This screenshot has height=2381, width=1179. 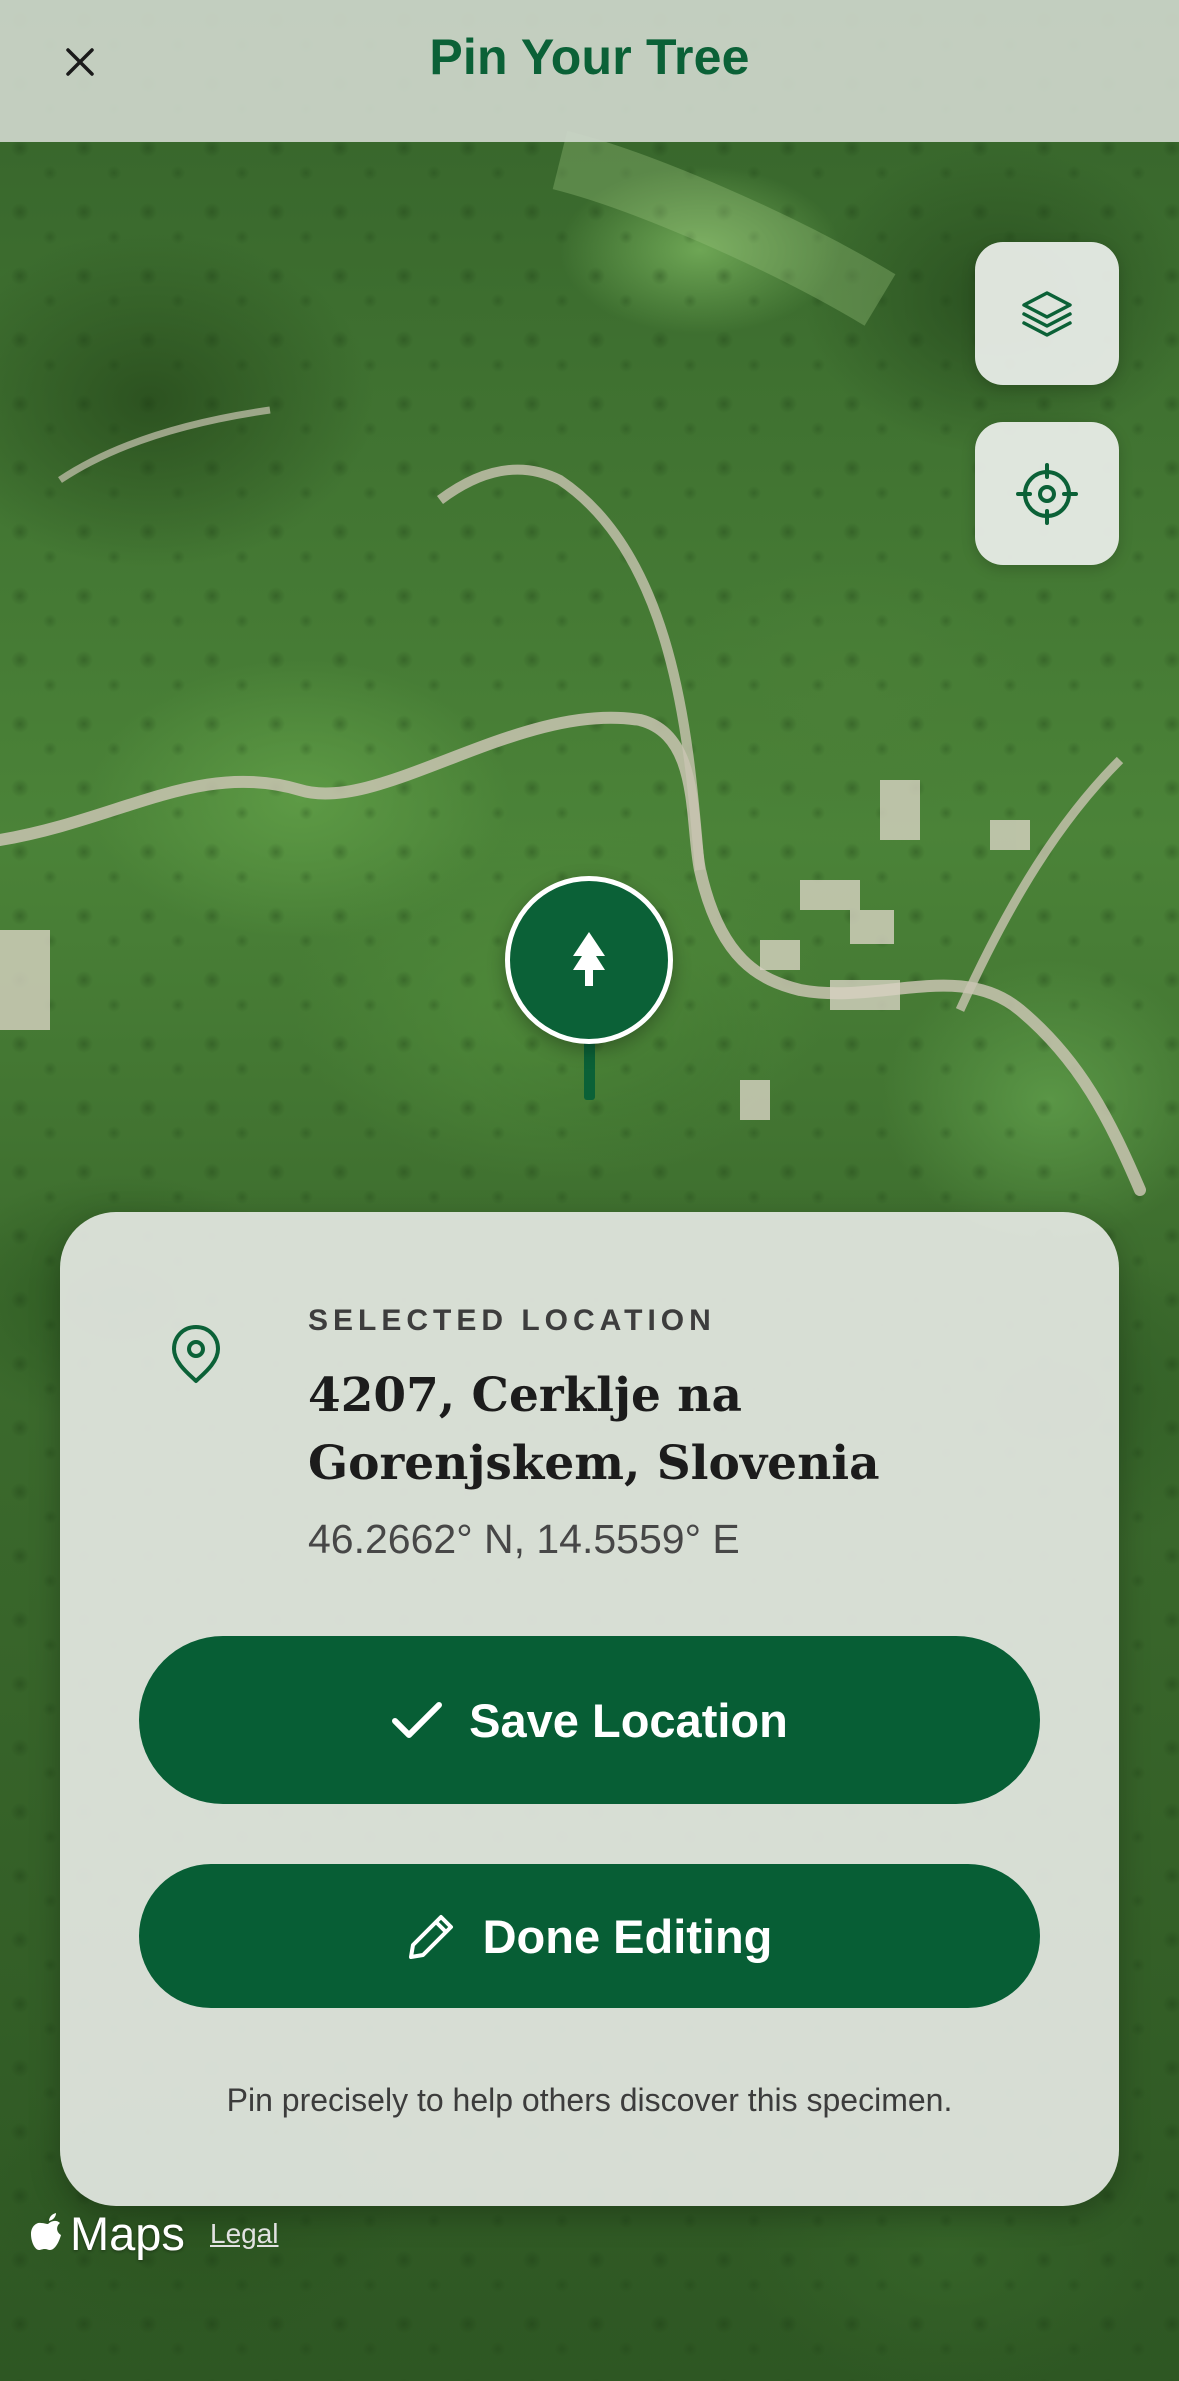 I want to click on coordinates-readout: 46.2662° N, 14.5559° E, so click(x=524, y=1539).